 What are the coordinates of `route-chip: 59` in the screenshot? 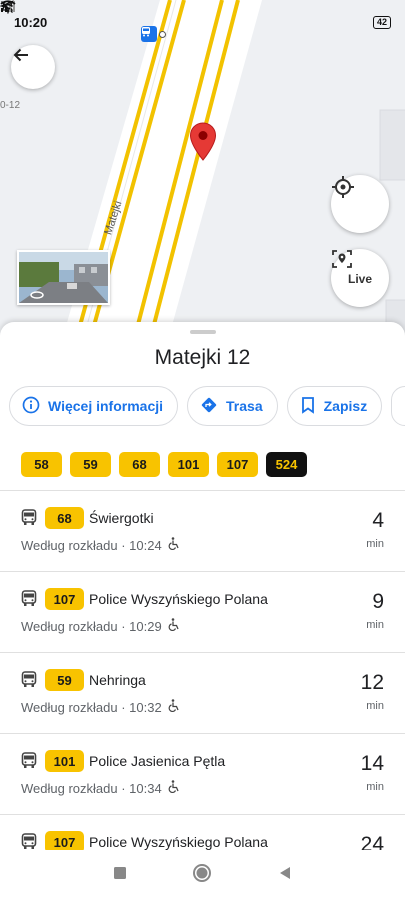 It's located at (90, 464).